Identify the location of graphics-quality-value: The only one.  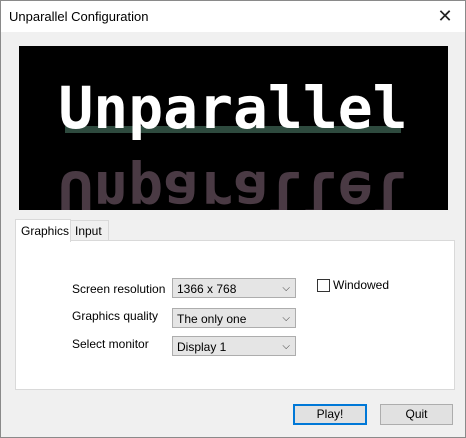
(212, 319).